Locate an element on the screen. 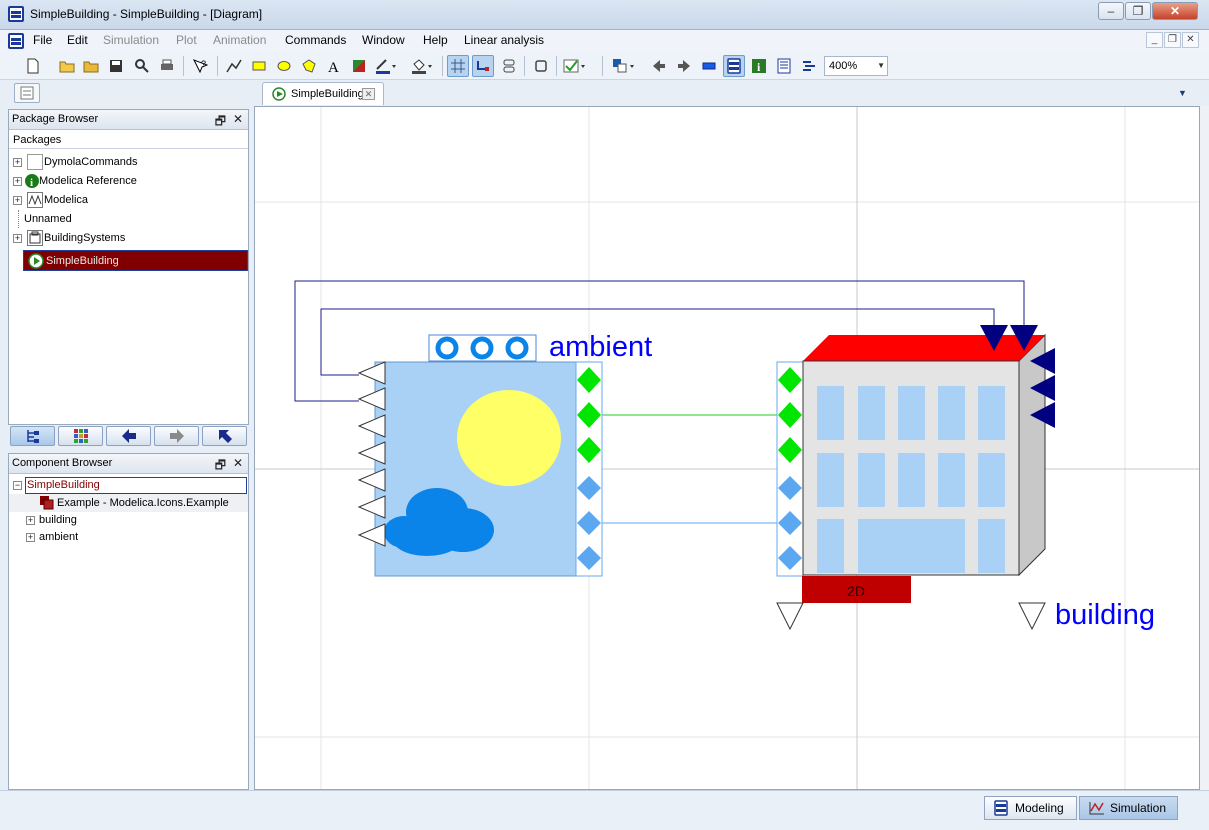 This screenshot has height=830, width=1209. close-tab-icon: ✕ is located at coordinates (368, 94).